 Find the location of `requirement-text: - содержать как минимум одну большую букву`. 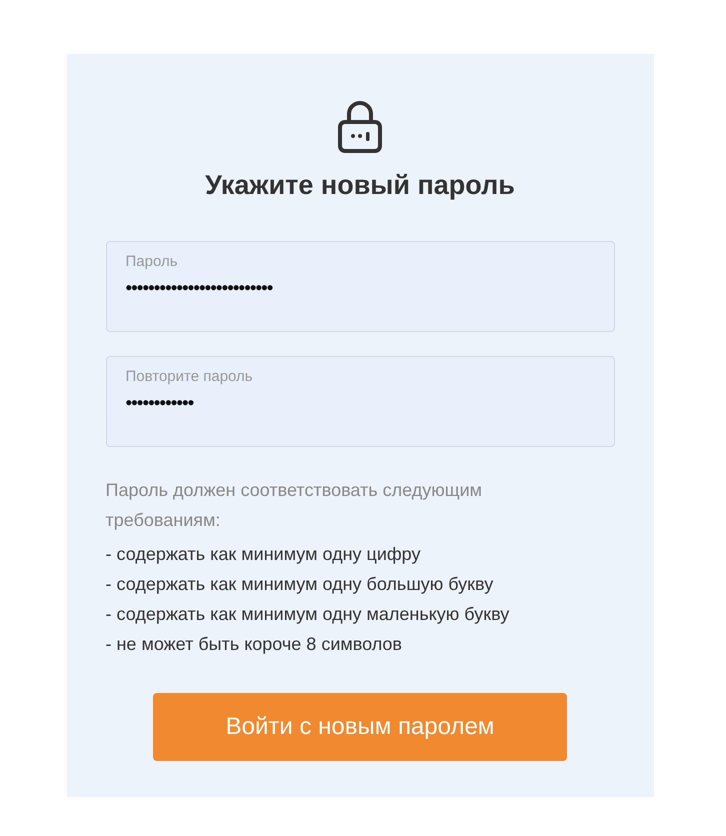

requirement-text: - содержать как минимум одну большую букву is located at coordinates (300, 584).